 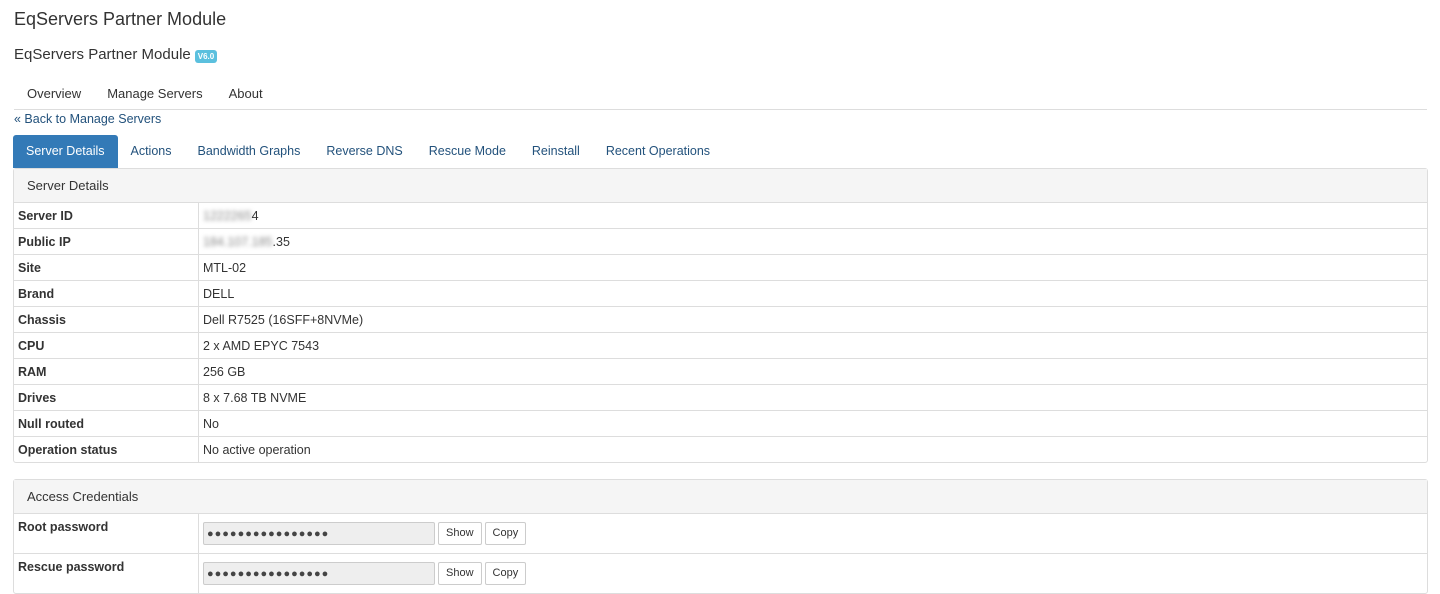 I want to click on visible-value: .35, so click(x=281, y=241).